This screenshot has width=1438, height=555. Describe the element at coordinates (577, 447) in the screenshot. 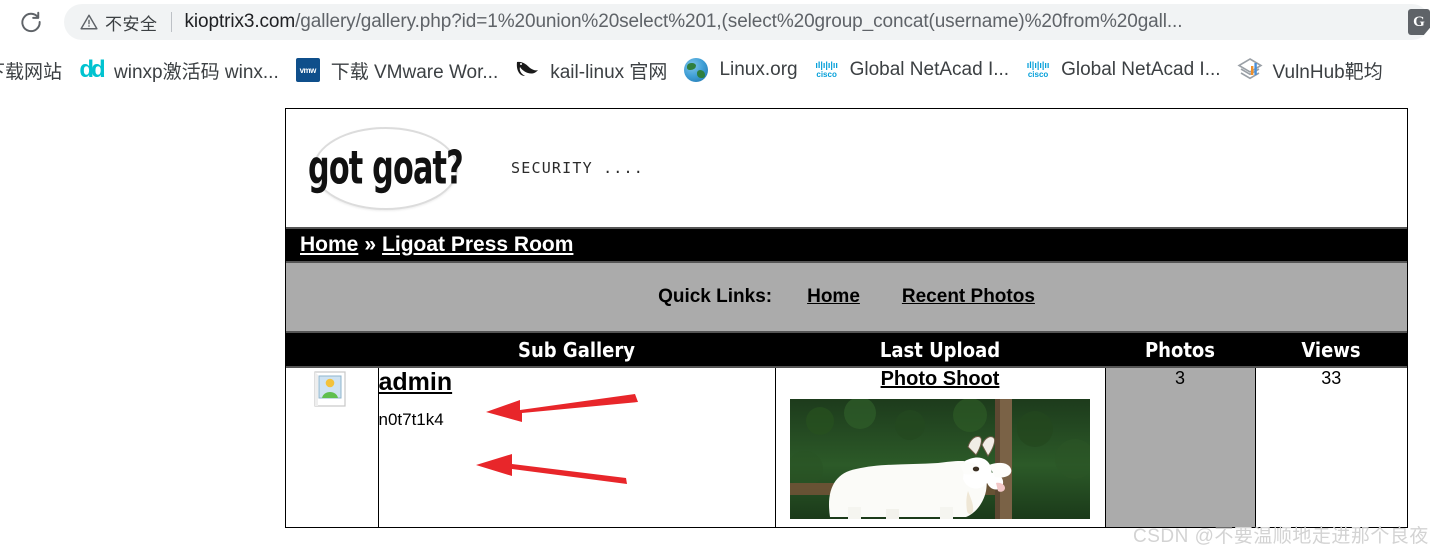

I see `cell-sub-gallery: admin n0t7t1k4` at that location.